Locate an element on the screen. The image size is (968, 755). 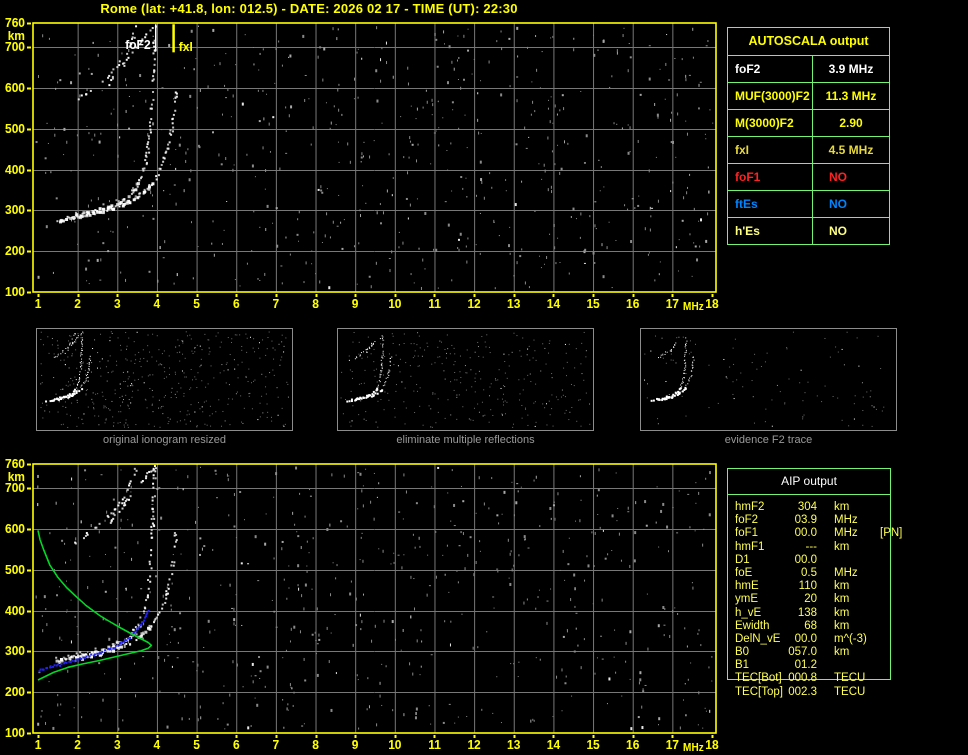
autoscala-row: fxI 4.5 MHz is located at coordinates (808, 150).